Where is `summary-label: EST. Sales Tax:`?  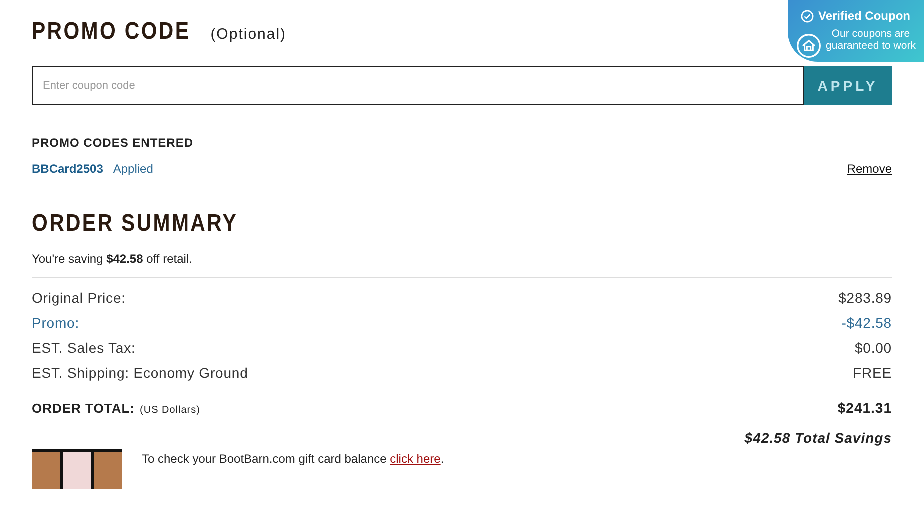
summary-label: EST. Sales Tax: is located at coordinates (84, 349).